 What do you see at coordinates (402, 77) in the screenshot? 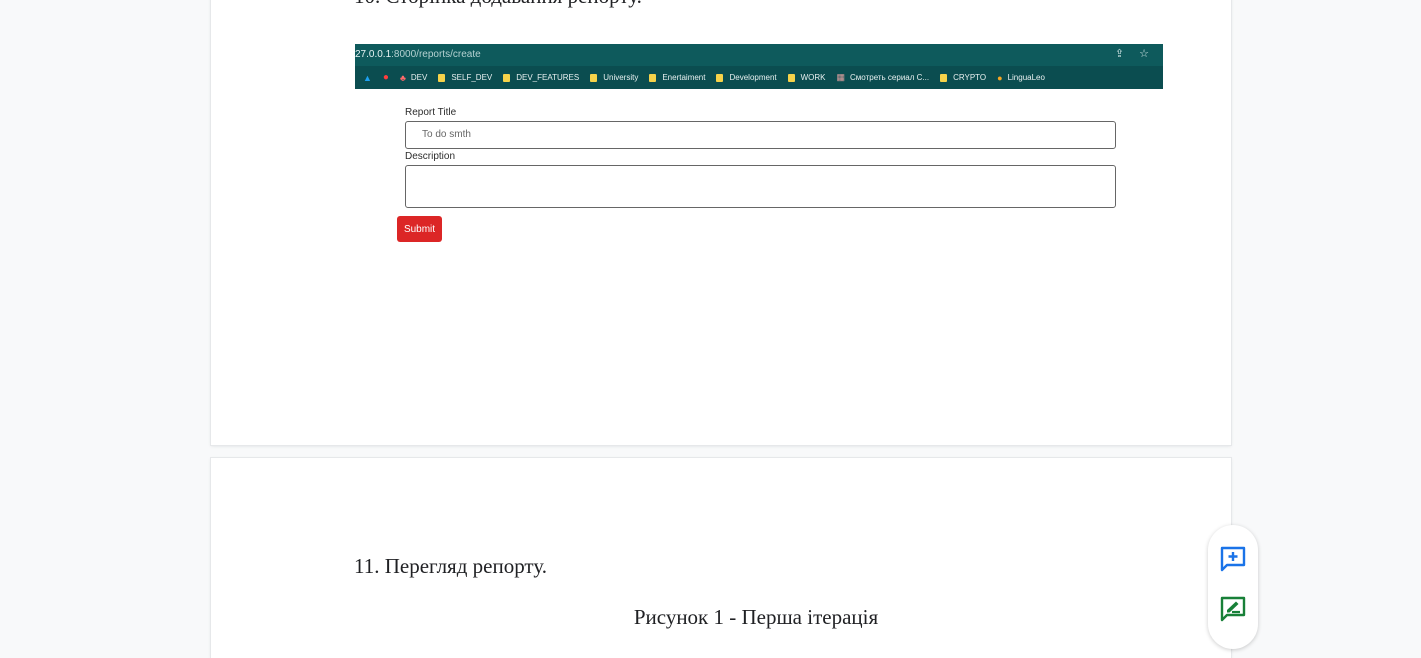
I see `app-icon: ♣` at bounding box center [402, 77].